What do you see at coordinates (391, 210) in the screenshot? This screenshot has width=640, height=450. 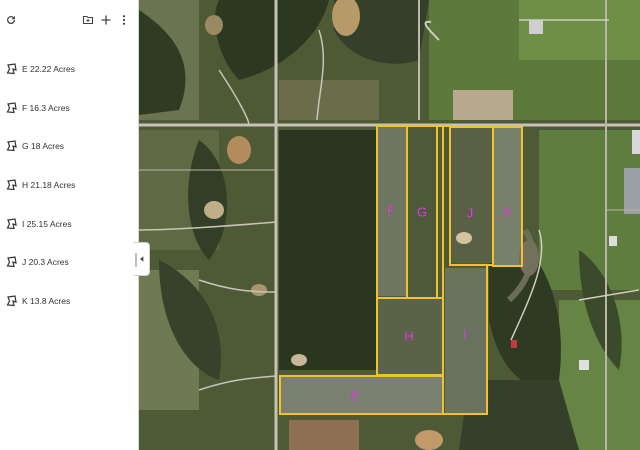 I see `plot-label-f: F` at bounding box center [391, 210].